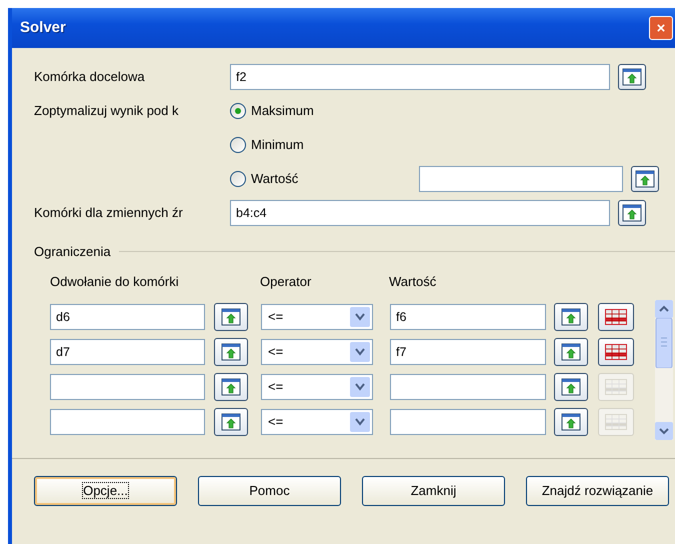 The width and height of the screenshot is (675, 544). I want to click on cell-reference-field: d7, so click(127, 352).